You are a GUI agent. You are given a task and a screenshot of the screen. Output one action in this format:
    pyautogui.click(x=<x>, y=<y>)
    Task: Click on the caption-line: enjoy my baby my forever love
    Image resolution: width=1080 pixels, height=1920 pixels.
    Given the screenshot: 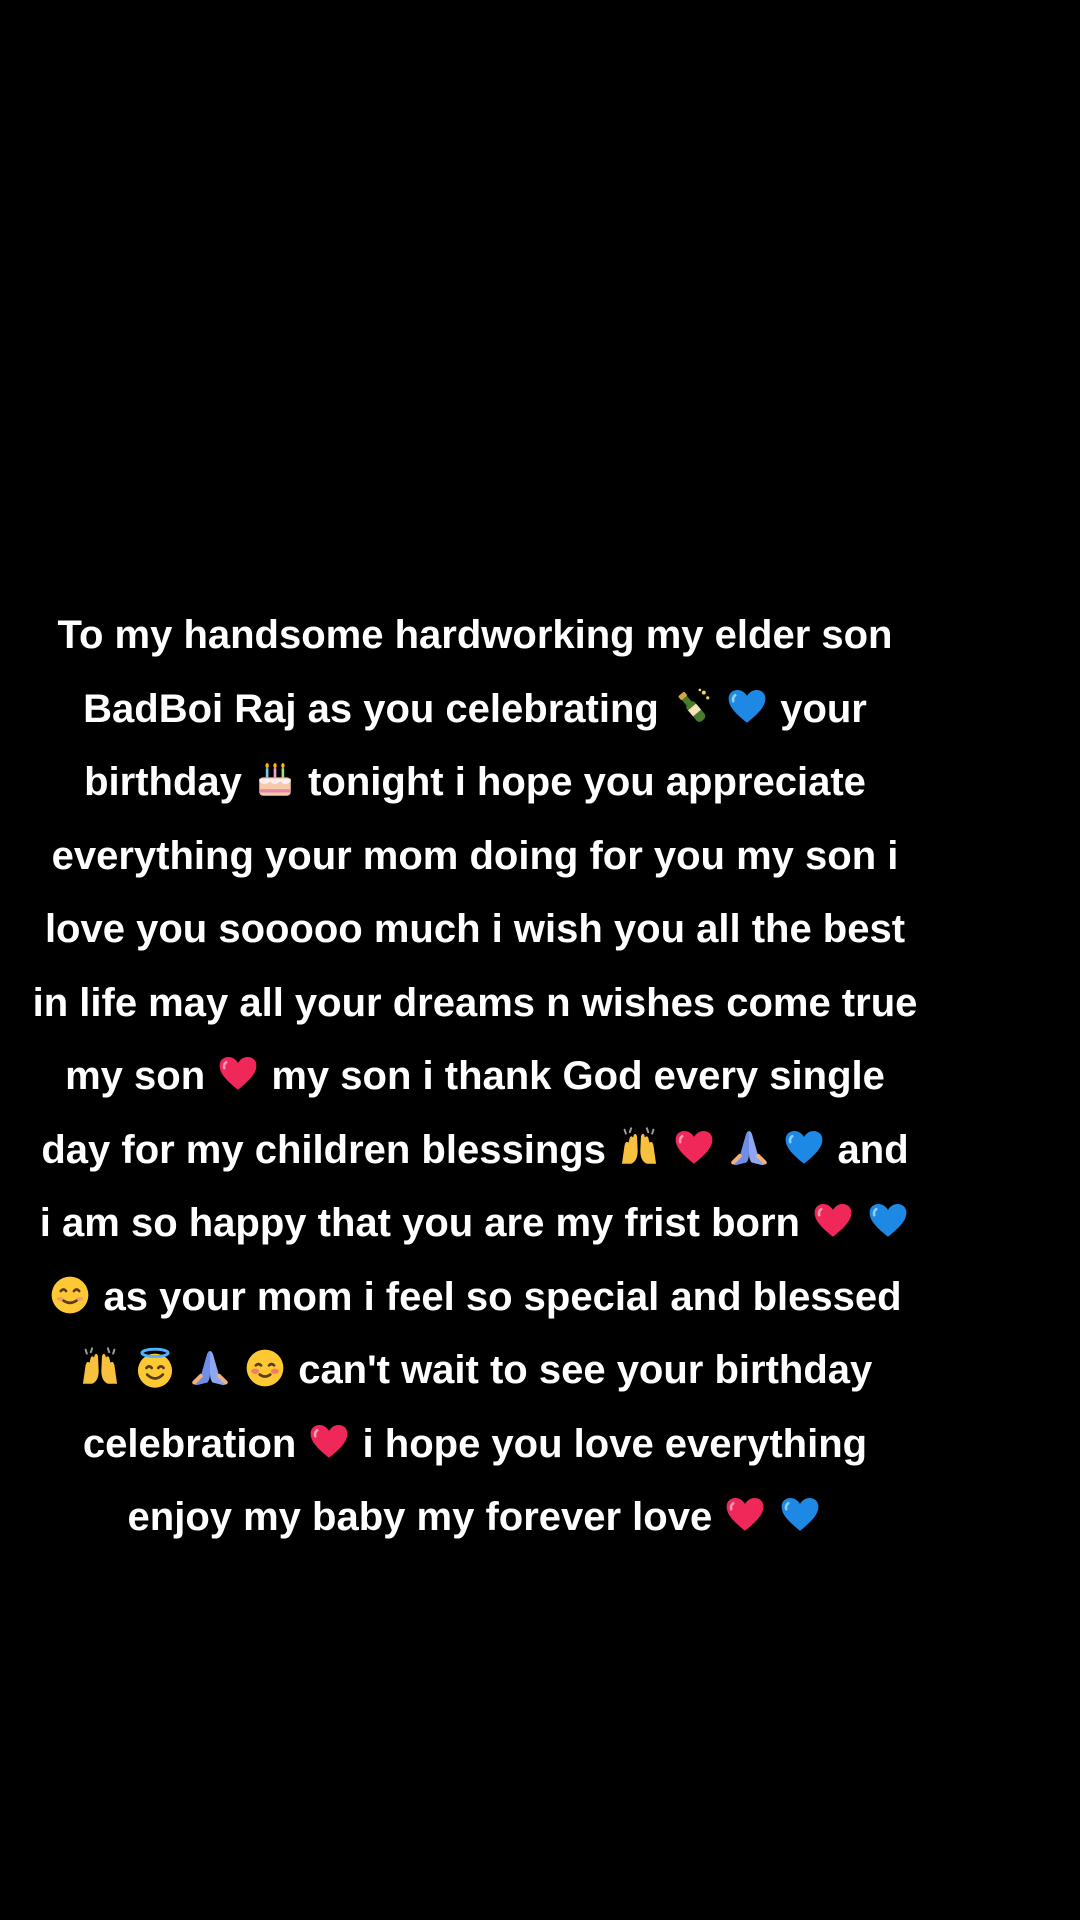 What is the action you would take?
    pyautogui.click(x=475, y=1518)
    